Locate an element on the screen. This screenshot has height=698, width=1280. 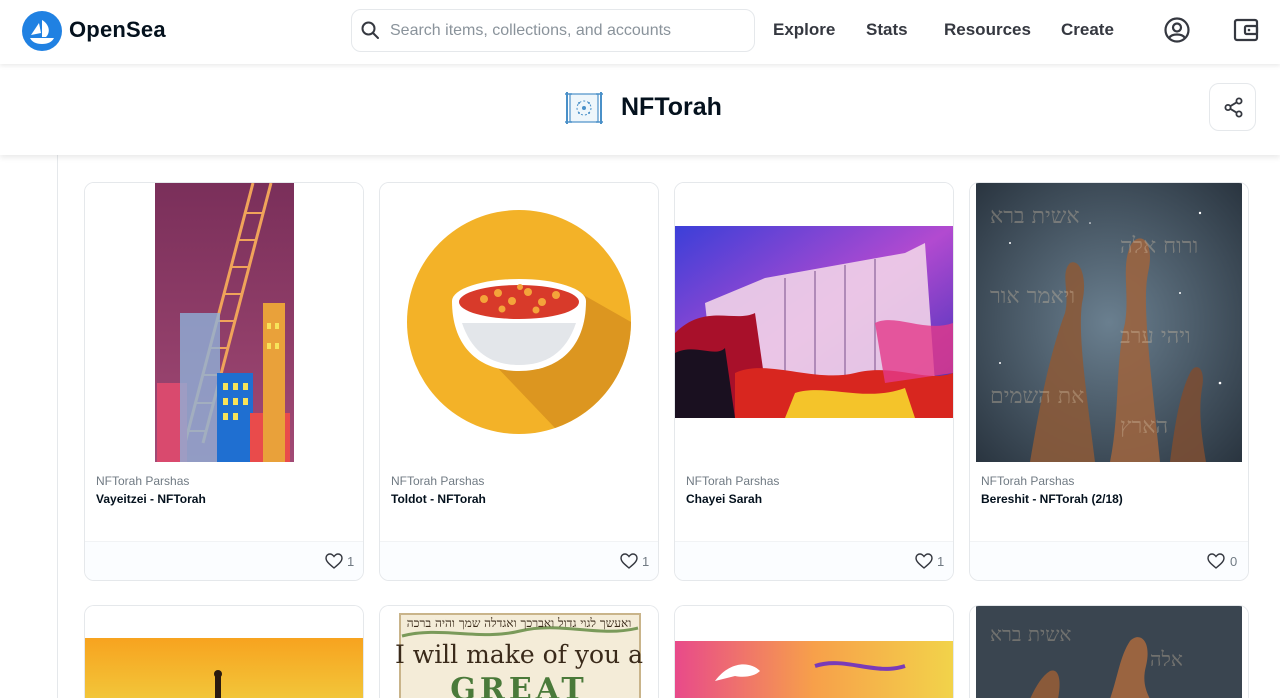
asset-card: NFTorah Parshas Toldot - NFTorah 1 is located at coordinates (519, 381).